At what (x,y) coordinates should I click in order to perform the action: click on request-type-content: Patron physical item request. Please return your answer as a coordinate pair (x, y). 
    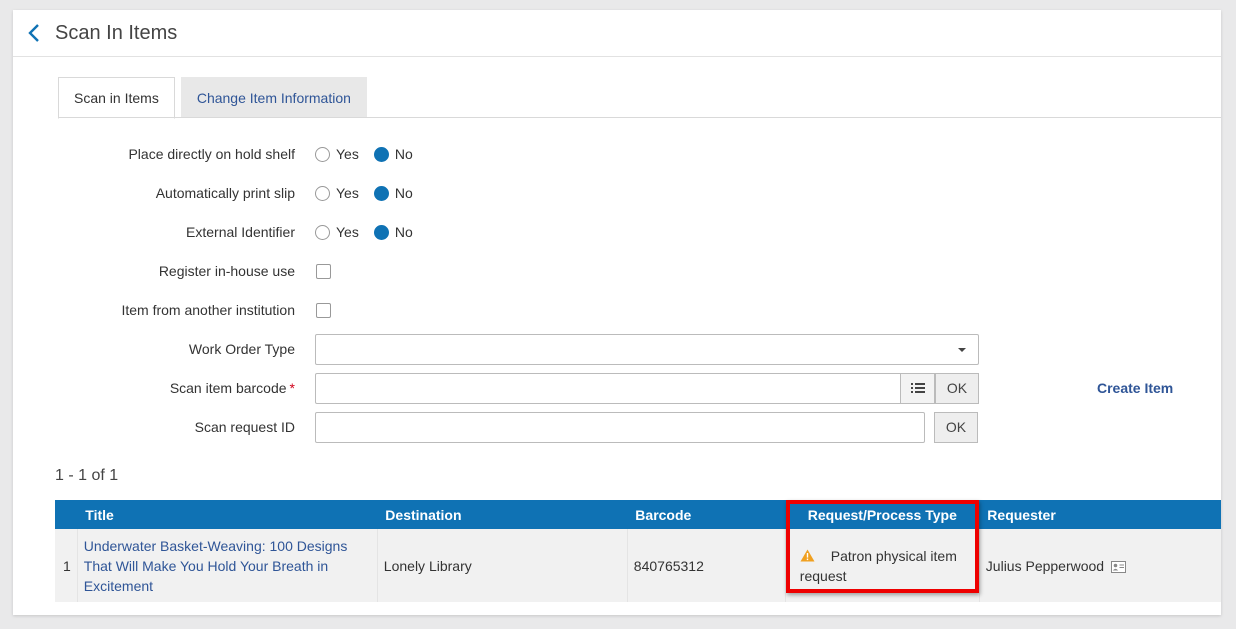
    Looking at the image, I should click on (882, 566).